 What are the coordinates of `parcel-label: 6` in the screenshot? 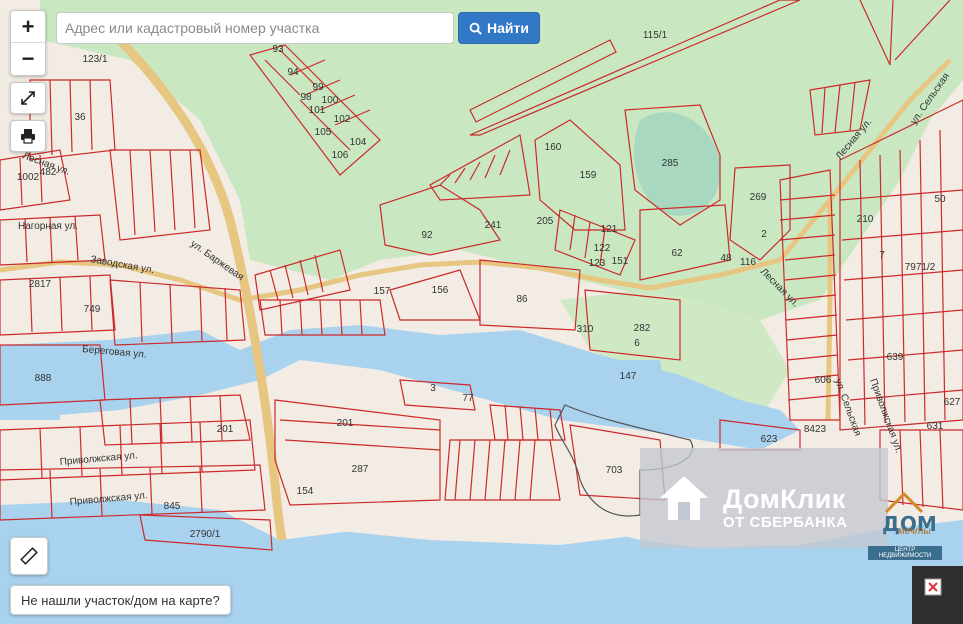 It's located at (637, 343).